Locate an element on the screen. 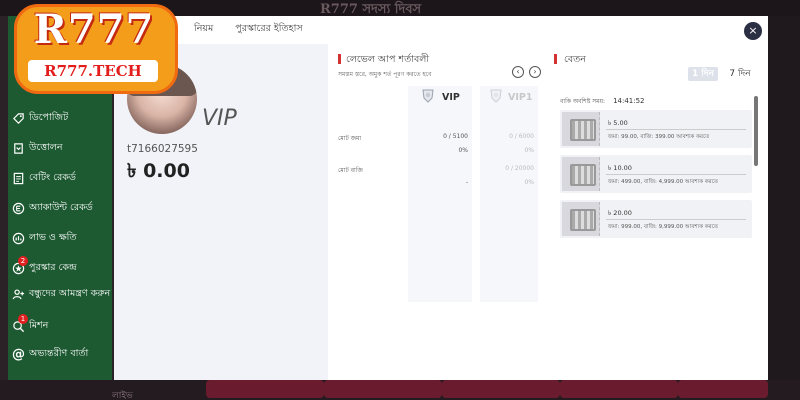 The image size is (800, 400). sidebar-item-label: বন্ধুদের আমন্ত্রণ করুন is located at coordinates (70, 293).